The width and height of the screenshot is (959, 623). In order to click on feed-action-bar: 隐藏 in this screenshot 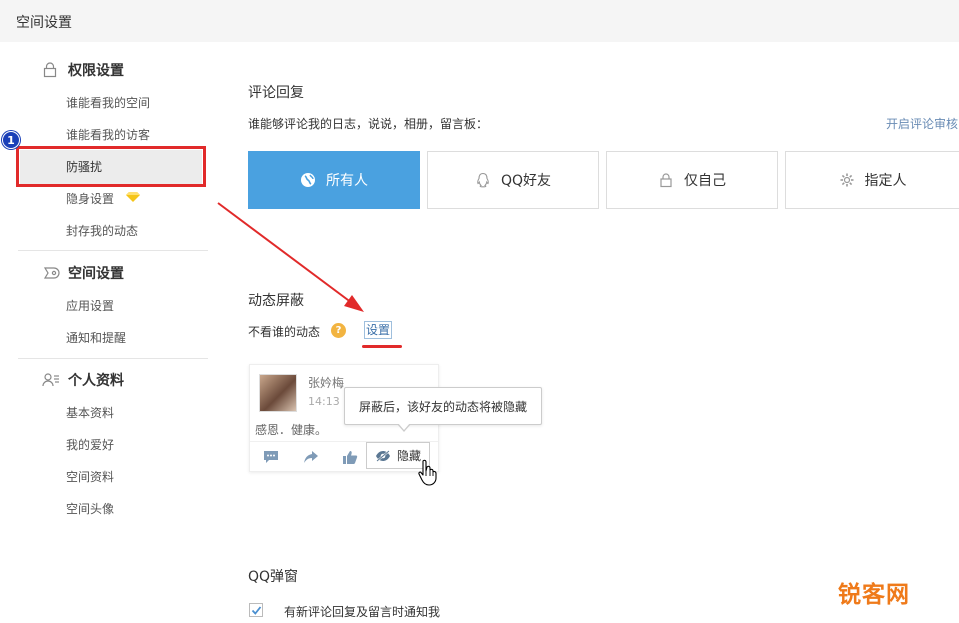, I will do `click(344, 456)`.